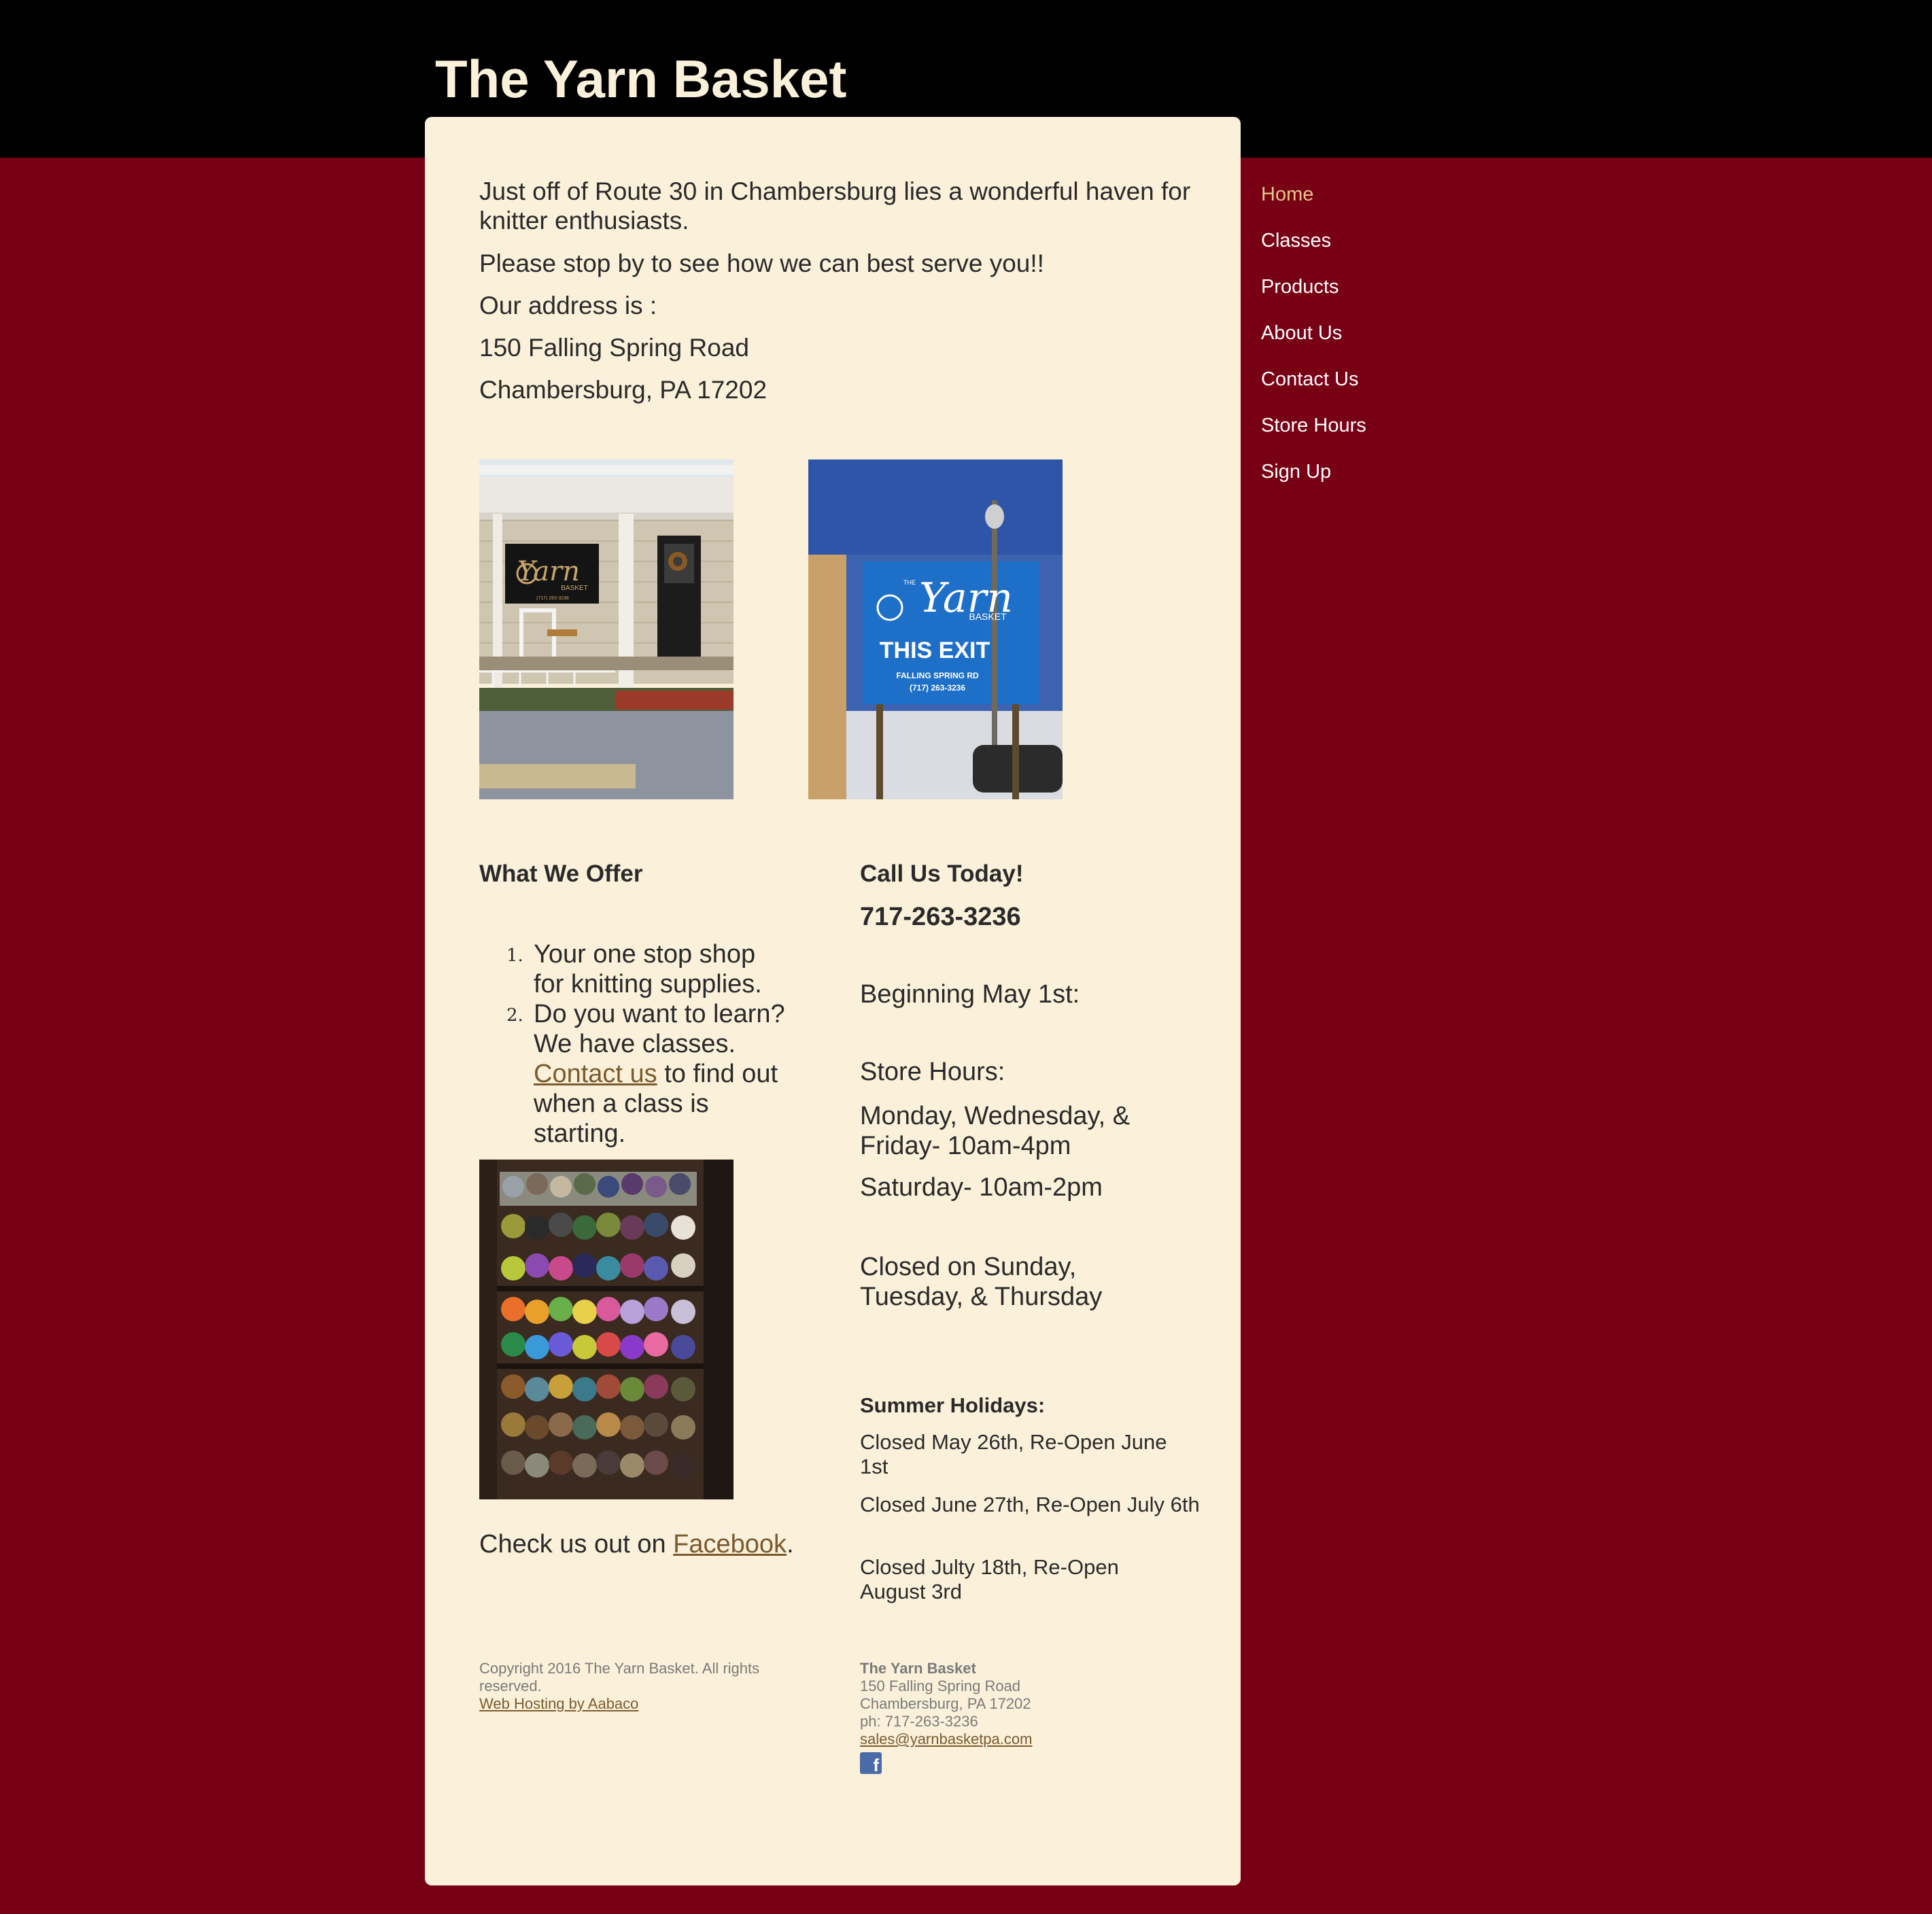 This screenshot has height=1914, width=1932. Describe the element at coordinates (940, 917) in the screenshot. I see `call-phone: 717-263-3236` at that location.